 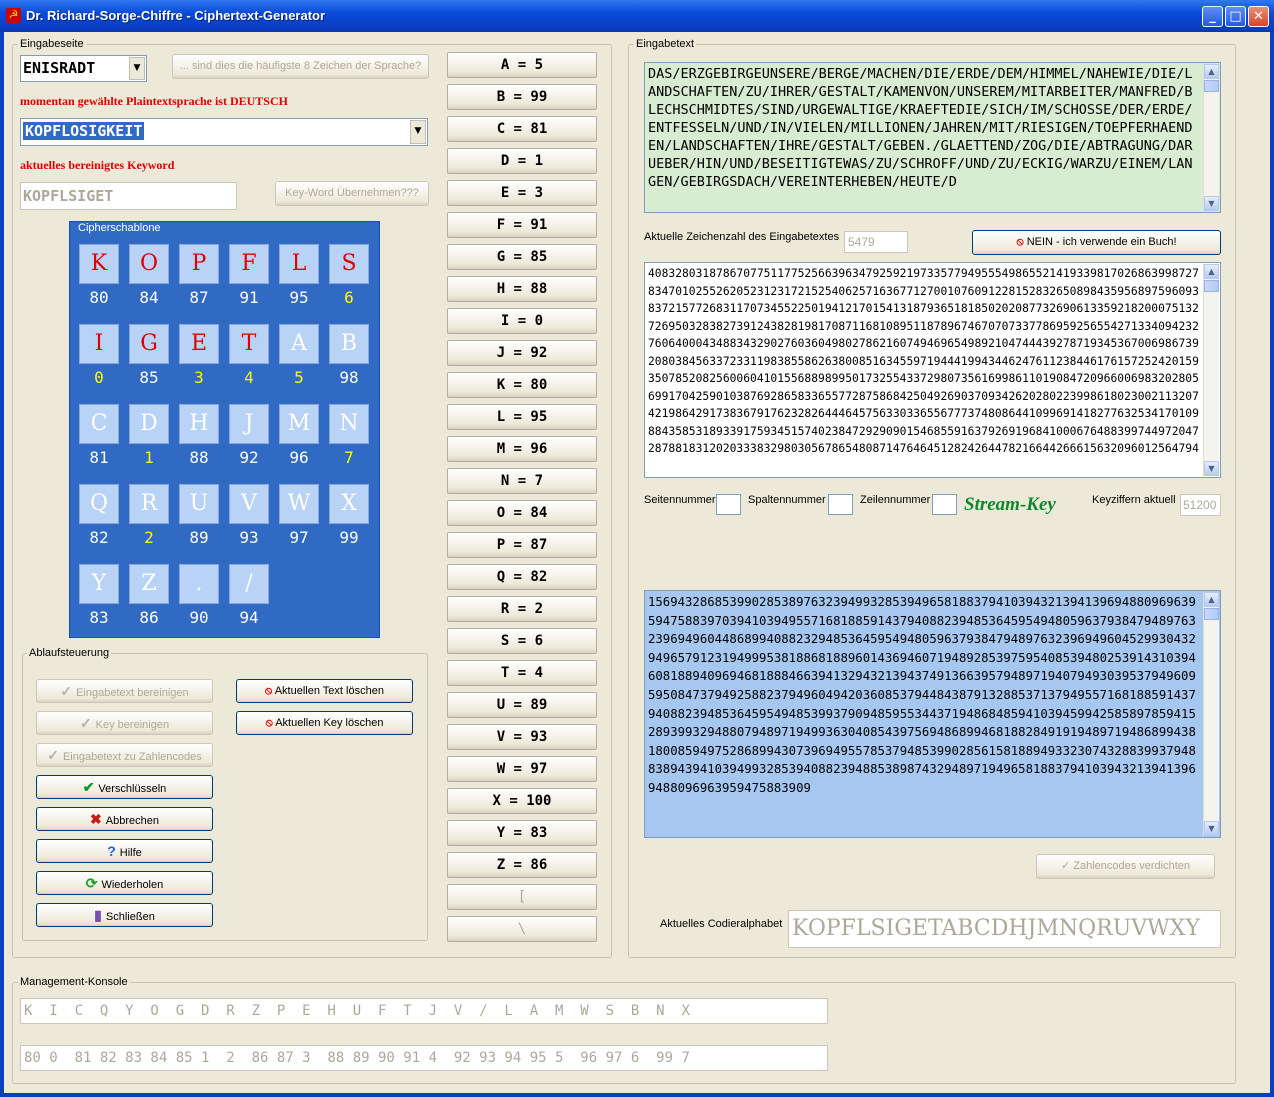 I want to click on spalten-field, so click(x=840, y=504).